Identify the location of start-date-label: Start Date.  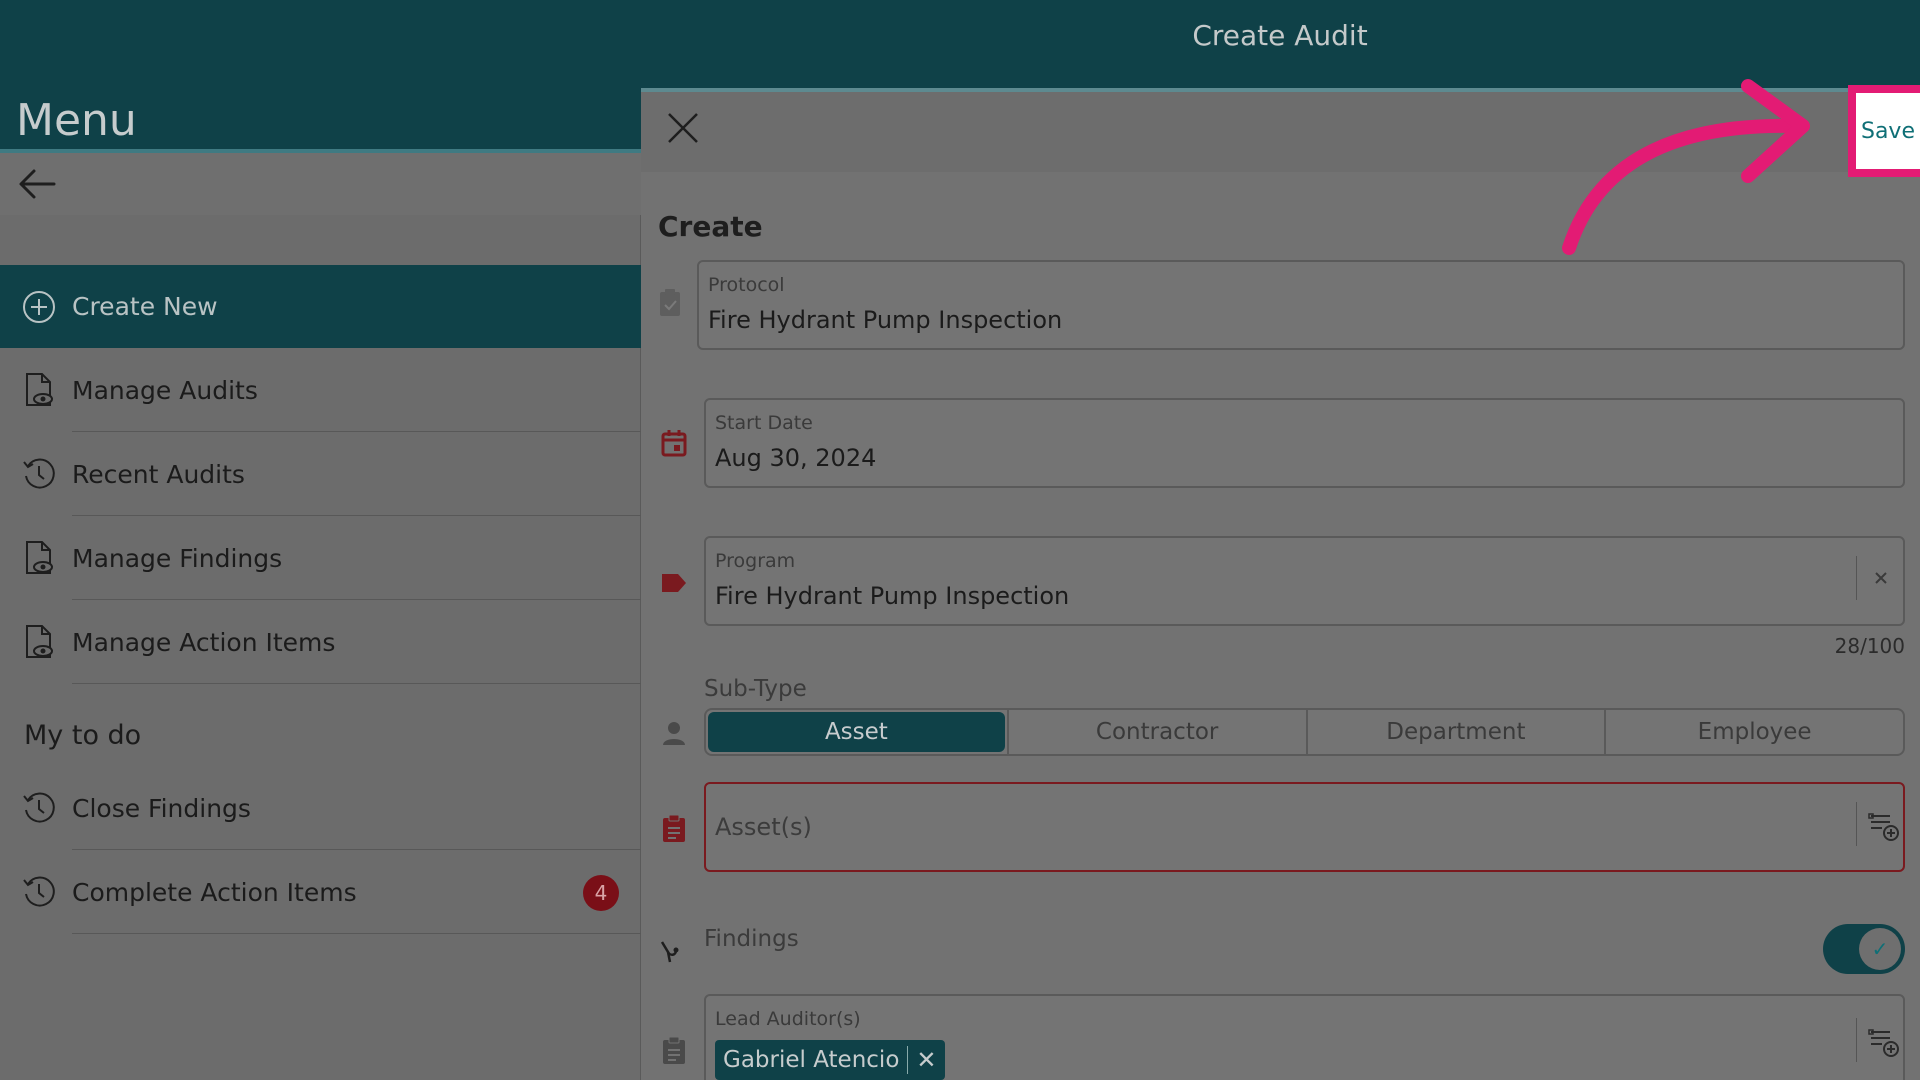
(764, 423).